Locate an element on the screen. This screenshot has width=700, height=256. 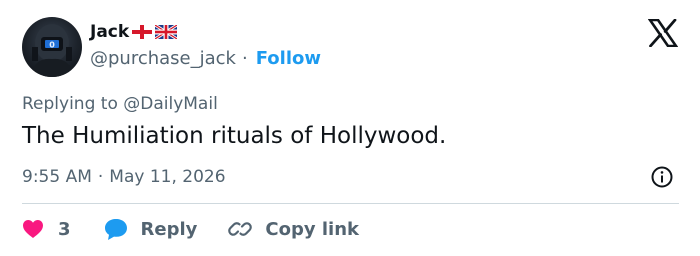
tweet-time: 9:55 AM is located at coordinates (57, 177).